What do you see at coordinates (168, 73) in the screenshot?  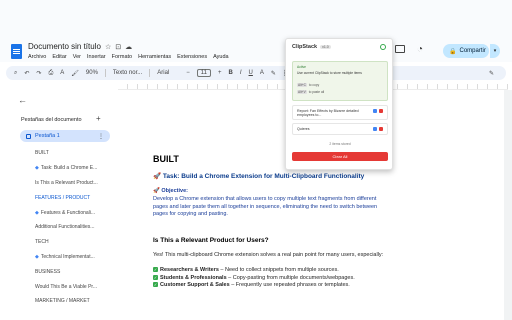 I see `font-select: Arial` at bounding box center [168, 73].